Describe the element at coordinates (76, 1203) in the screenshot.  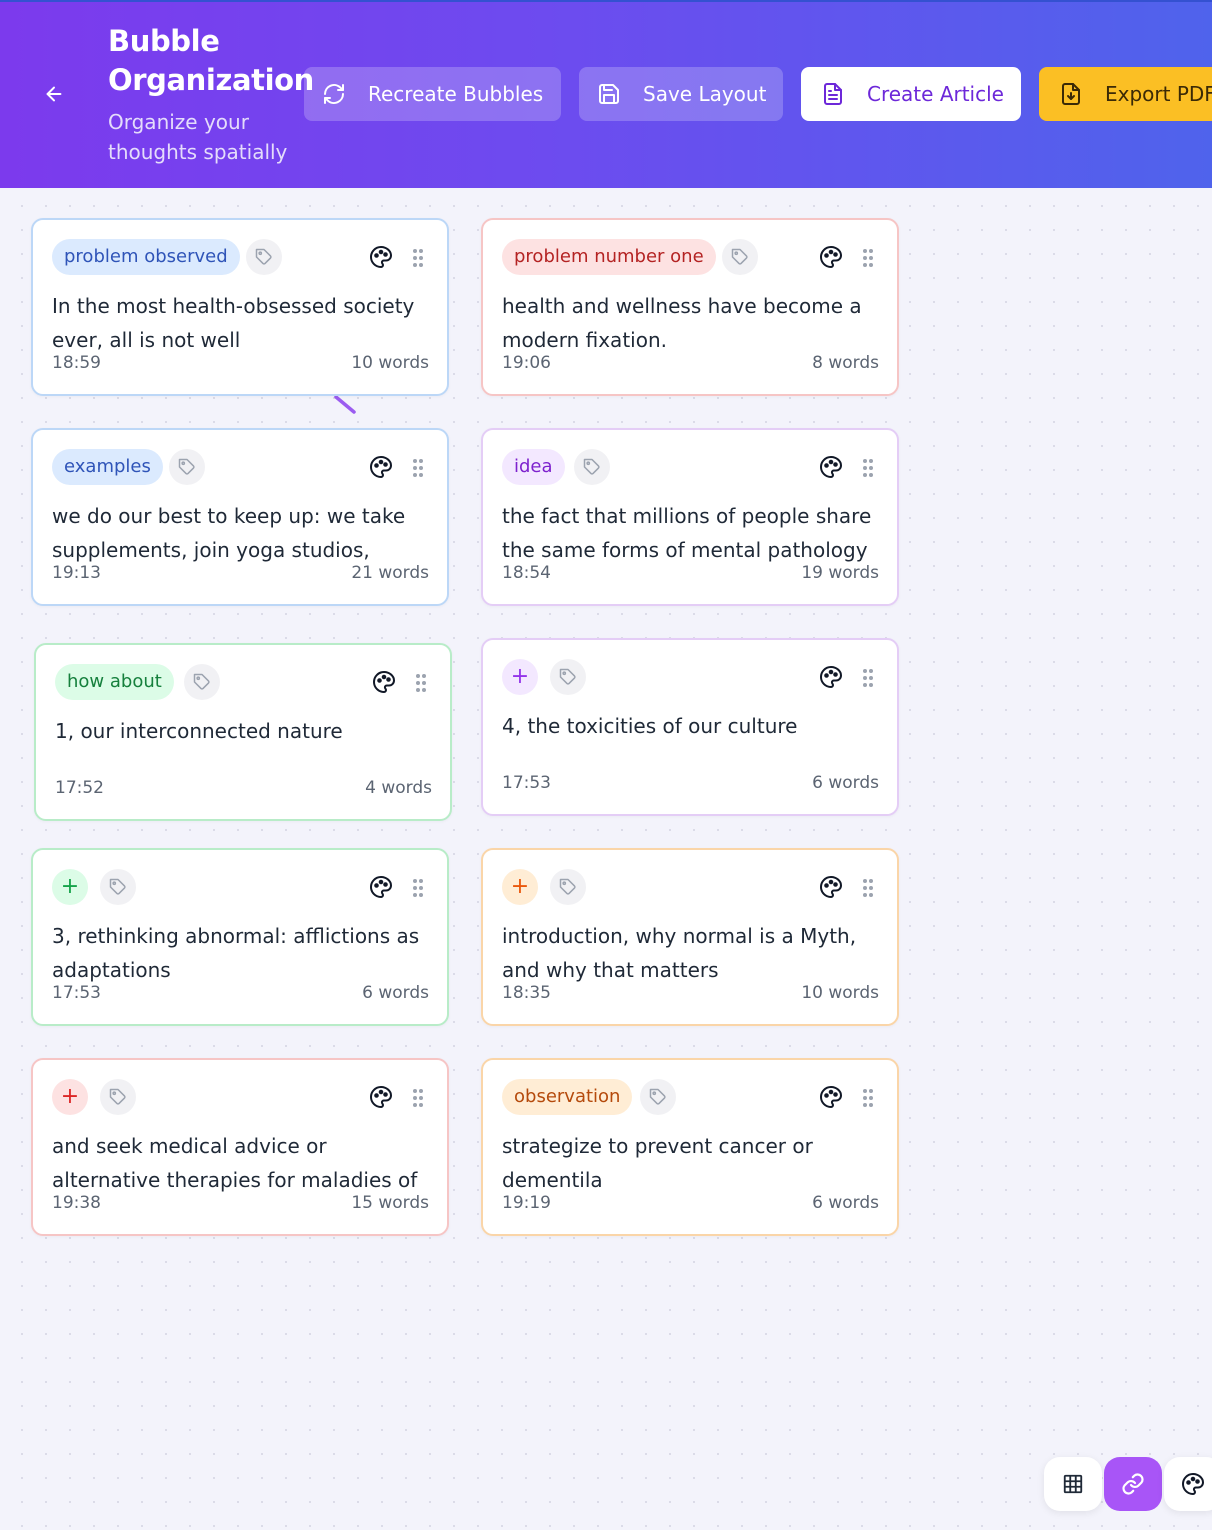
I see `bubble-timestamp: 19:38` at that location.